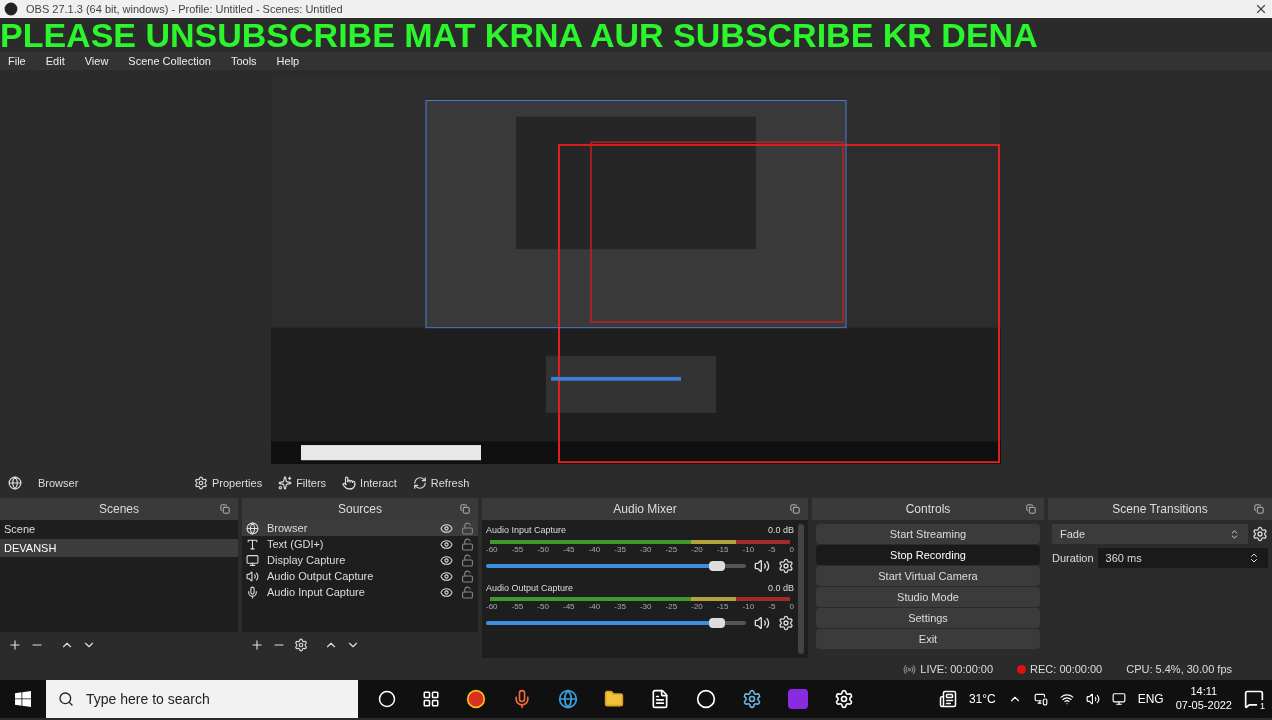 This screenshot has height=720, width=1272. I want to click on menu-item: Edit, so click(55, 61).